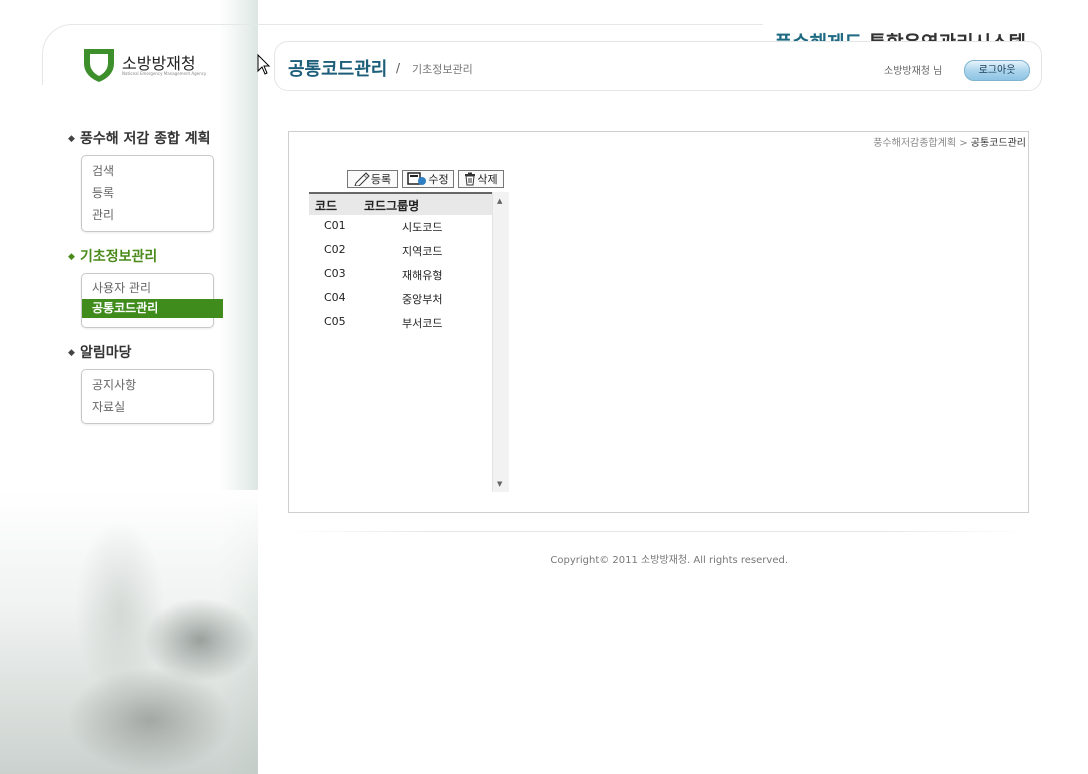 The width and height of the screenshot is (1088, 774). I want to click on edit-button: 수정, so click(428, 179).